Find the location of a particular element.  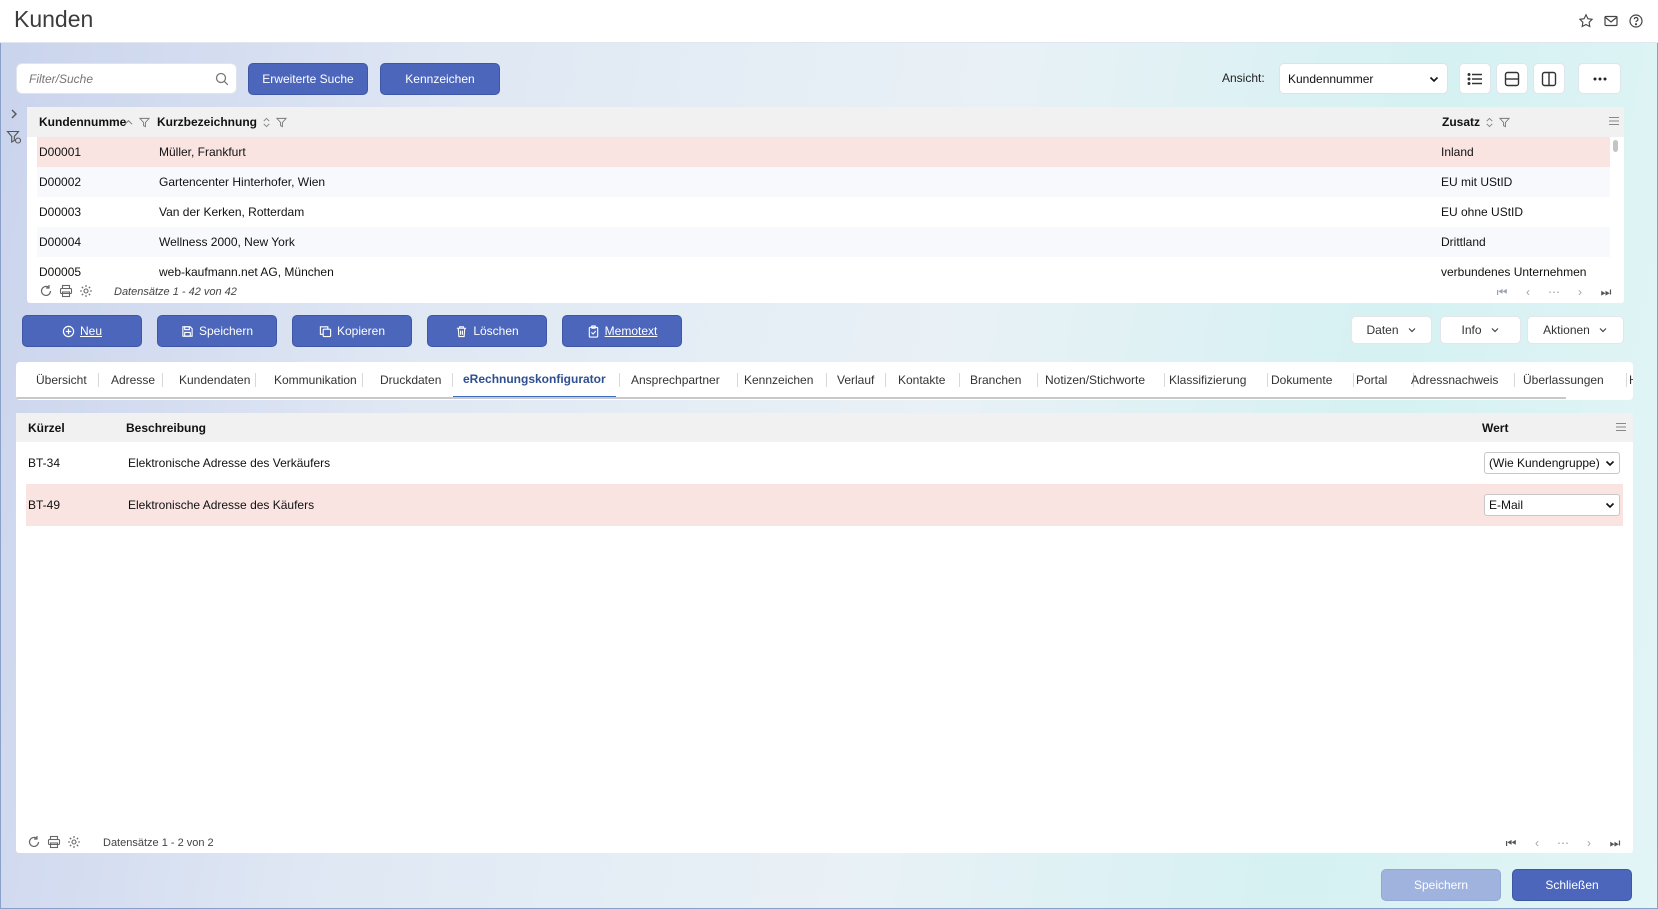

table-row: D00004 Wellness 2000, New York Drittland is located at coordinates (823, 242).